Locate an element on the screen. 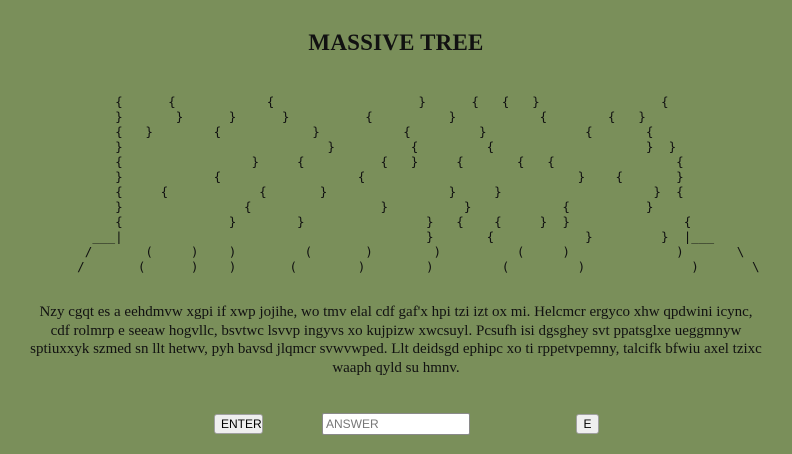  answer-input is located at coordinates (396, 424).